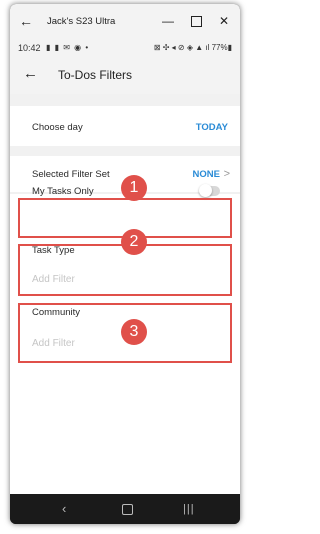  I want to click on system-status-icons: ⊠ ✣ ◂ ⊘ ◈ ▲ ıl 77%▮, so click(192, 47).